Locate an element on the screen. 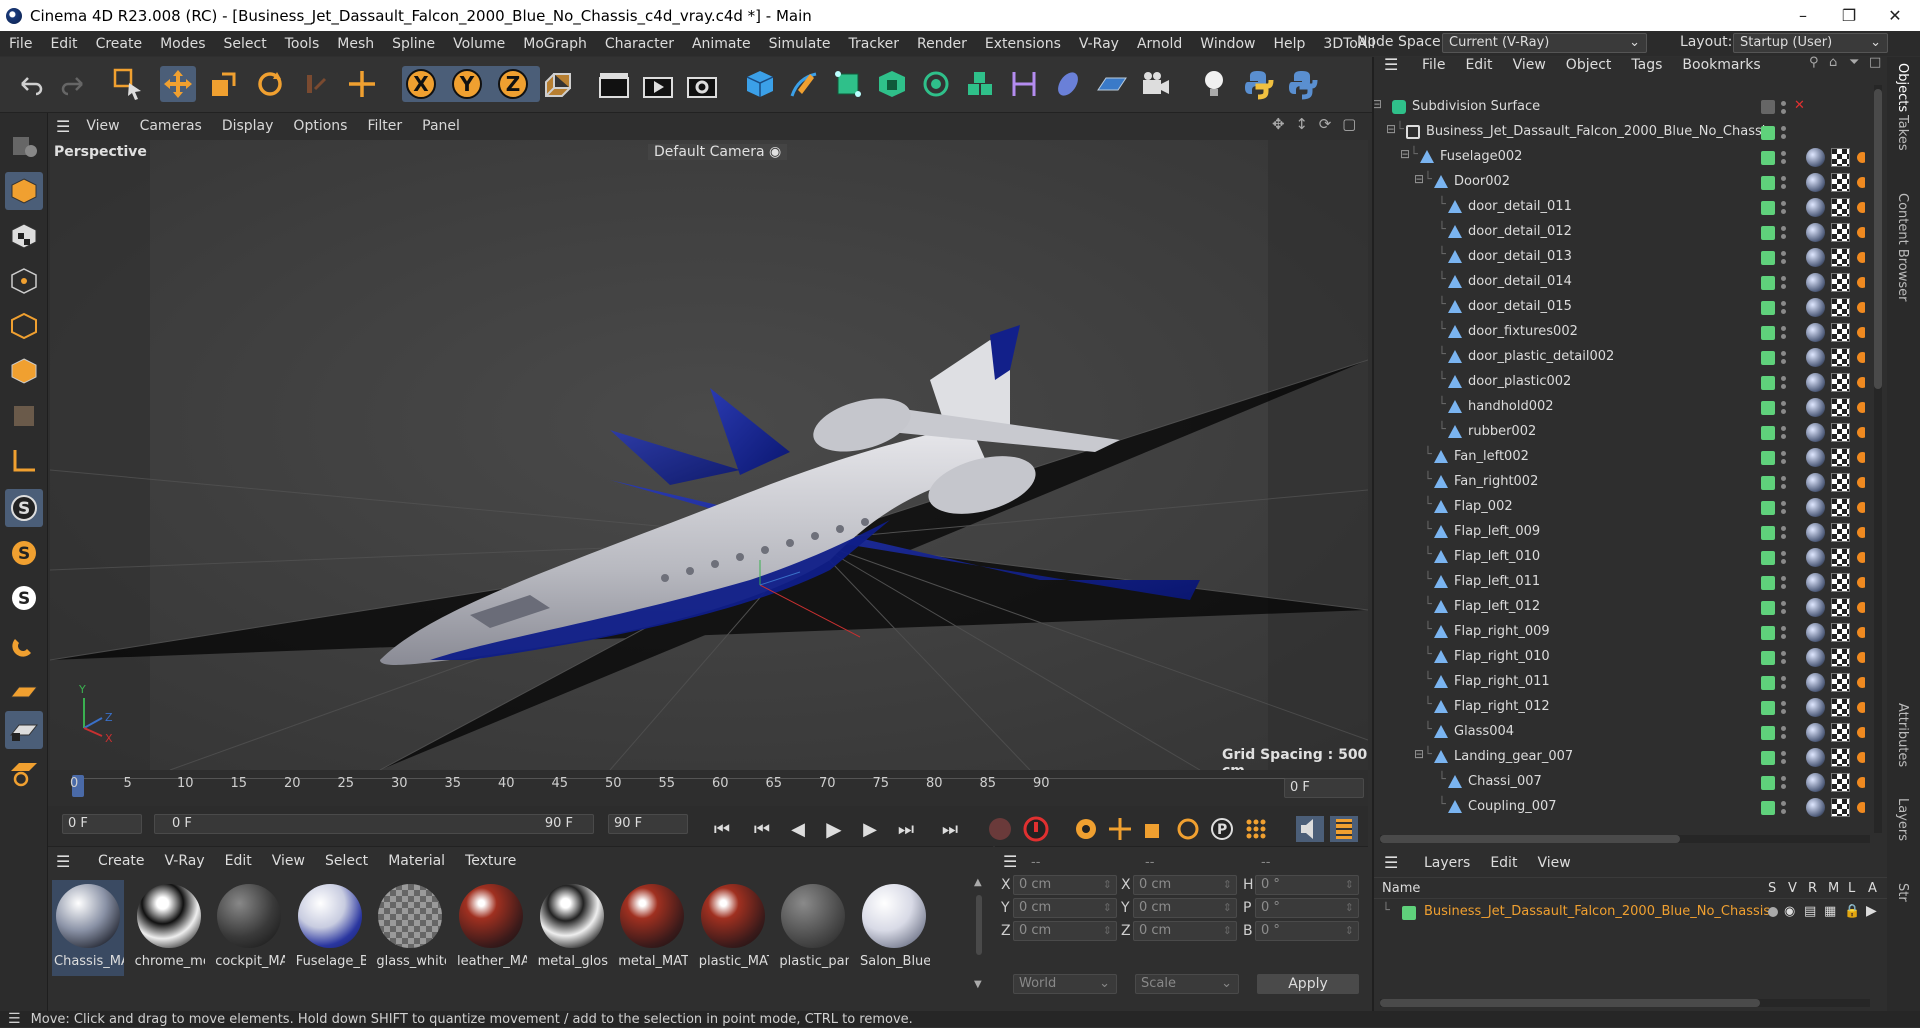  object-row: └ door_detail_015 is located at coordinates (1631, 307).